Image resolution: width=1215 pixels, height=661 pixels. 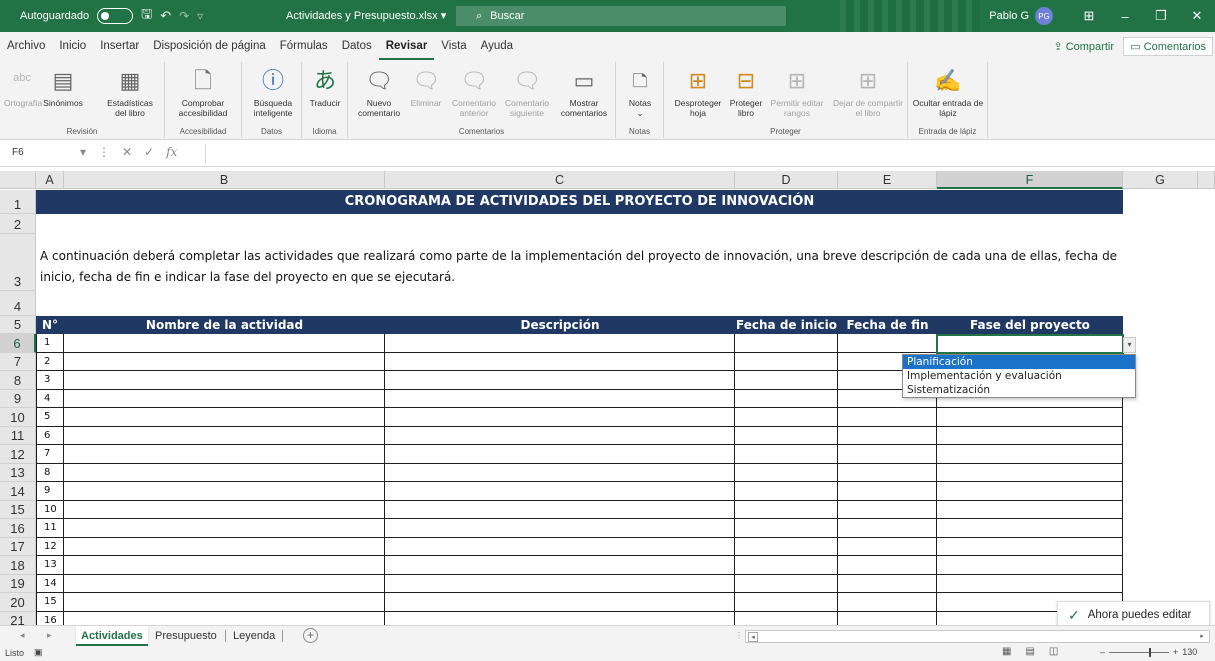 I want to click on row-header-9: 9, so click(x=18, y=399).